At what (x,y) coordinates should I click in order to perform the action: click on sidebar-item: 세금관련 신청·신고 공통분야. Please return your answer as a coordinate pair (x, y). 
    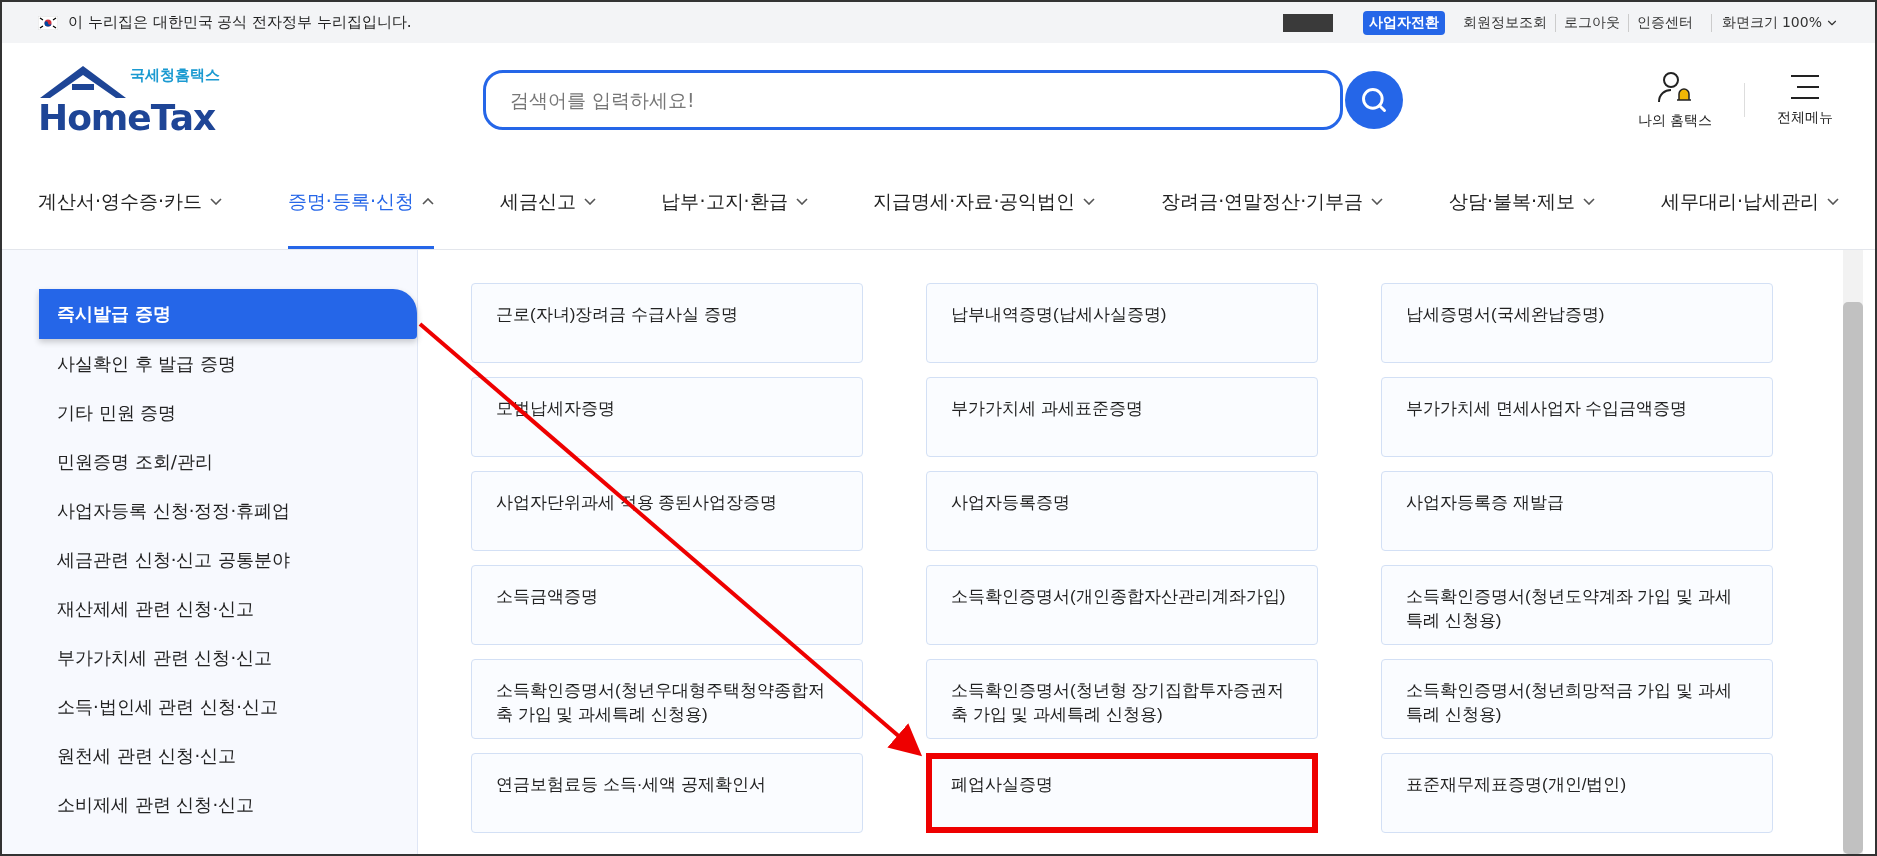
    Looking at the image, I should click on (228, 559).